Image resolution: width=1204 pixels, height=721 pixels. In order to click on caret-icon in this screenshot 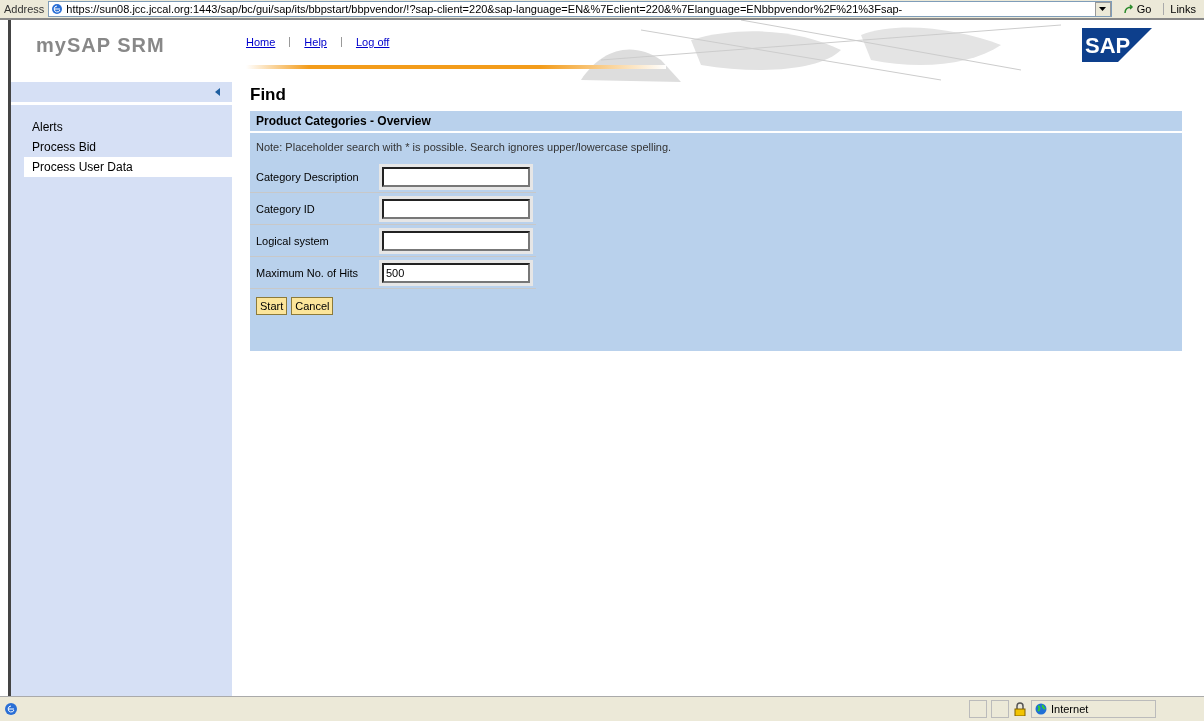, I will do `click(1103, 9)`.